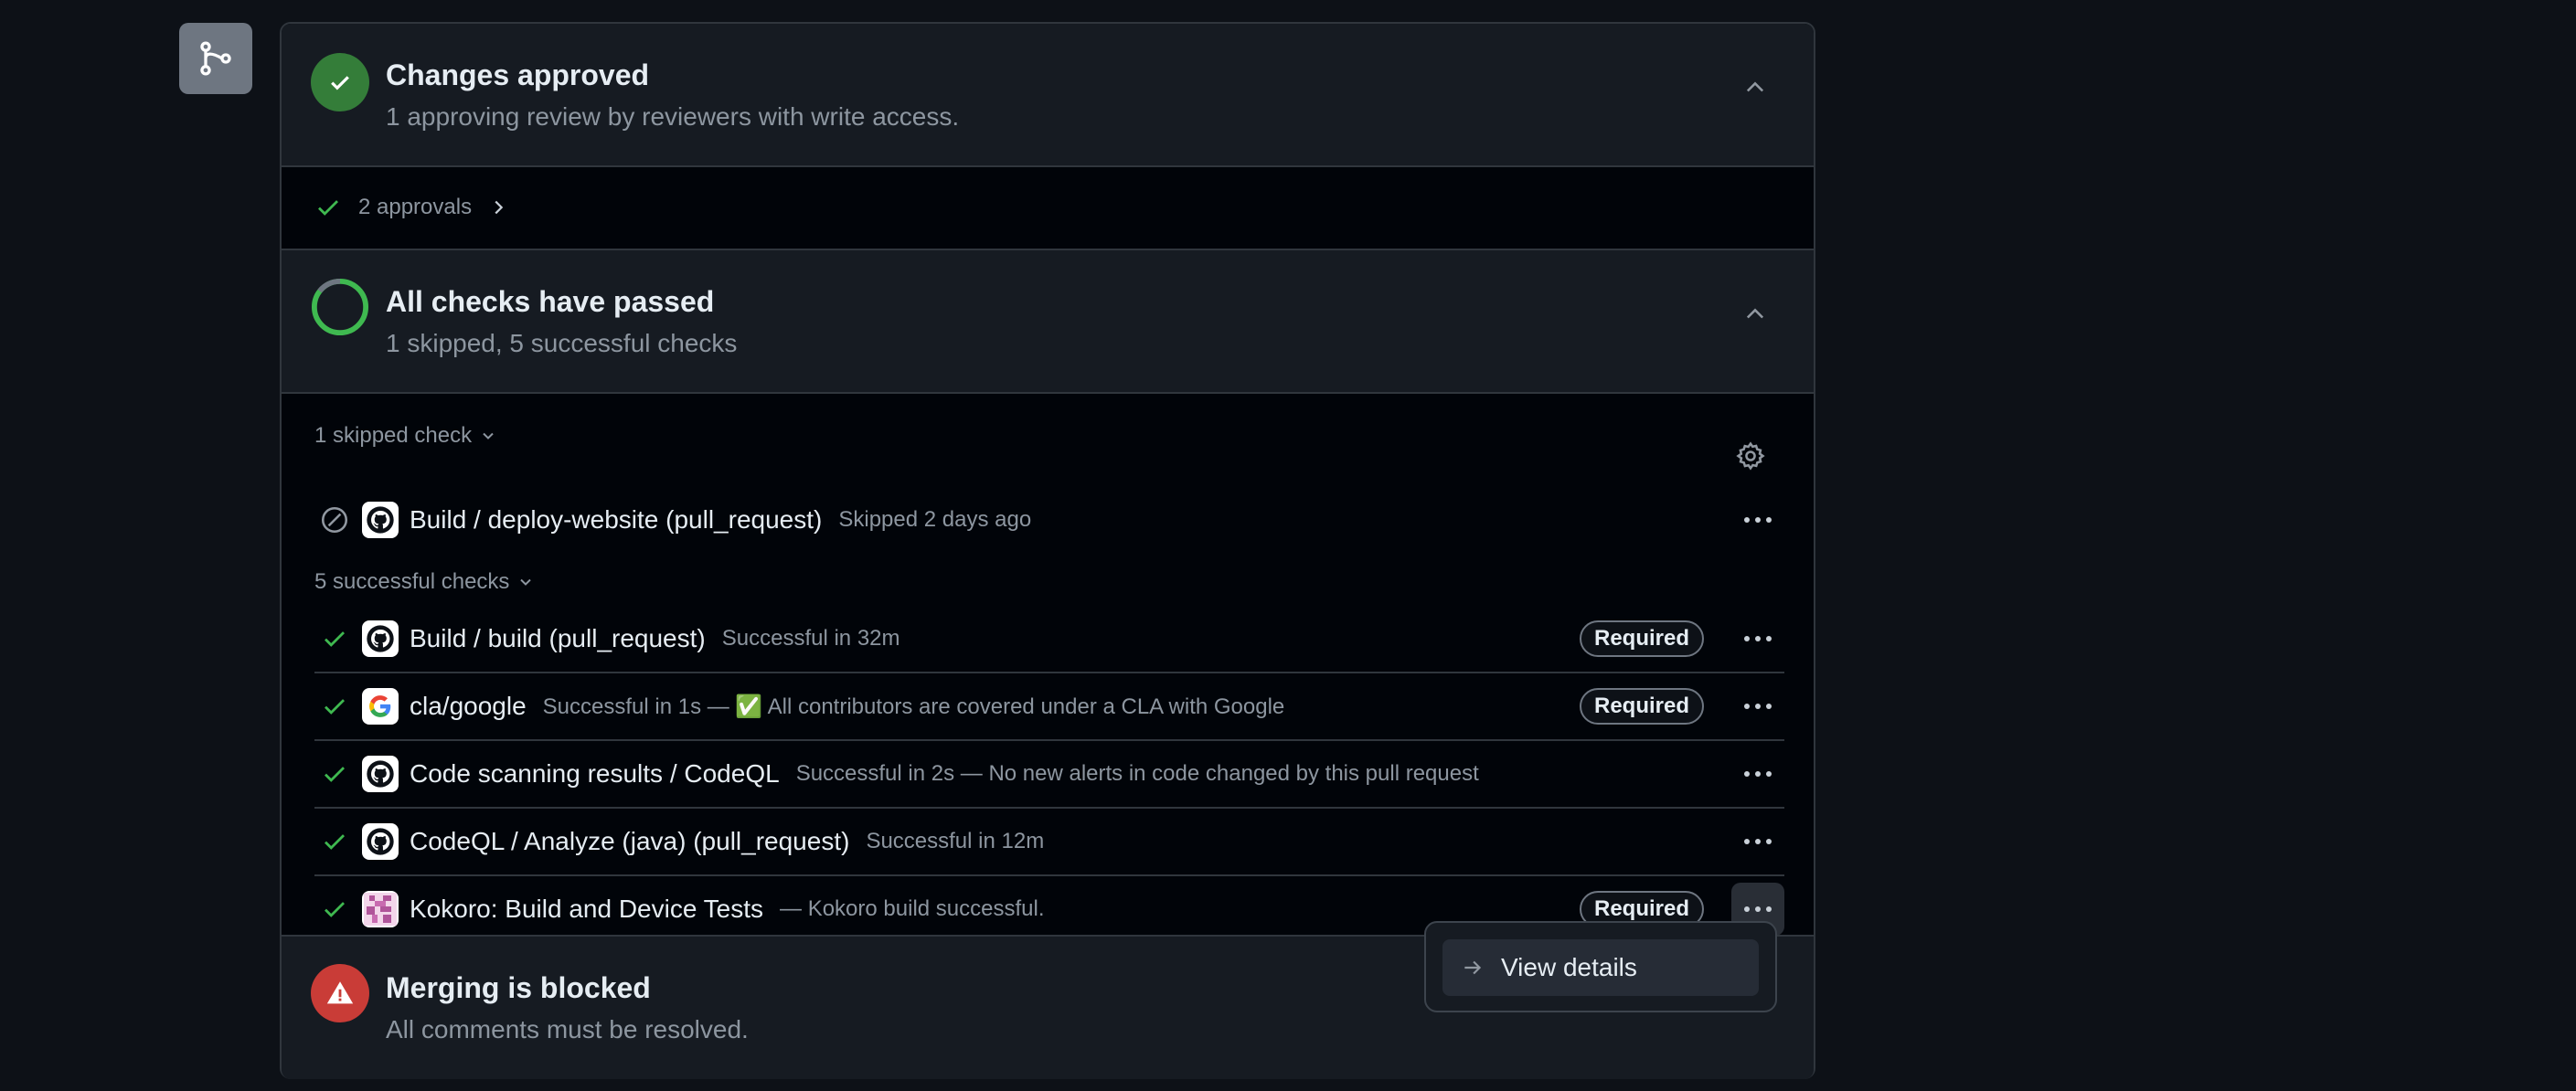  I want to click on google-icon, so click(381, 706).